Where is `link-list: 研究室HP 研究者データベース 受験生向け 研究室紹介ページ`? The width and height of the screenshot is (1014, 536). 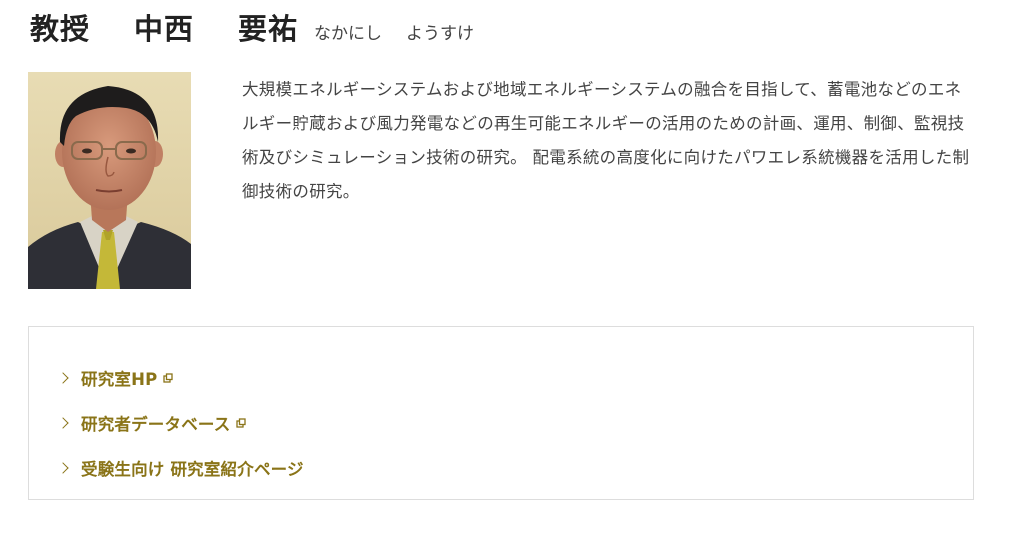 link-list: 研究室HP 研究者データベース 受験生向け 研究室紹介ページ is located at coordinates (180, 422).